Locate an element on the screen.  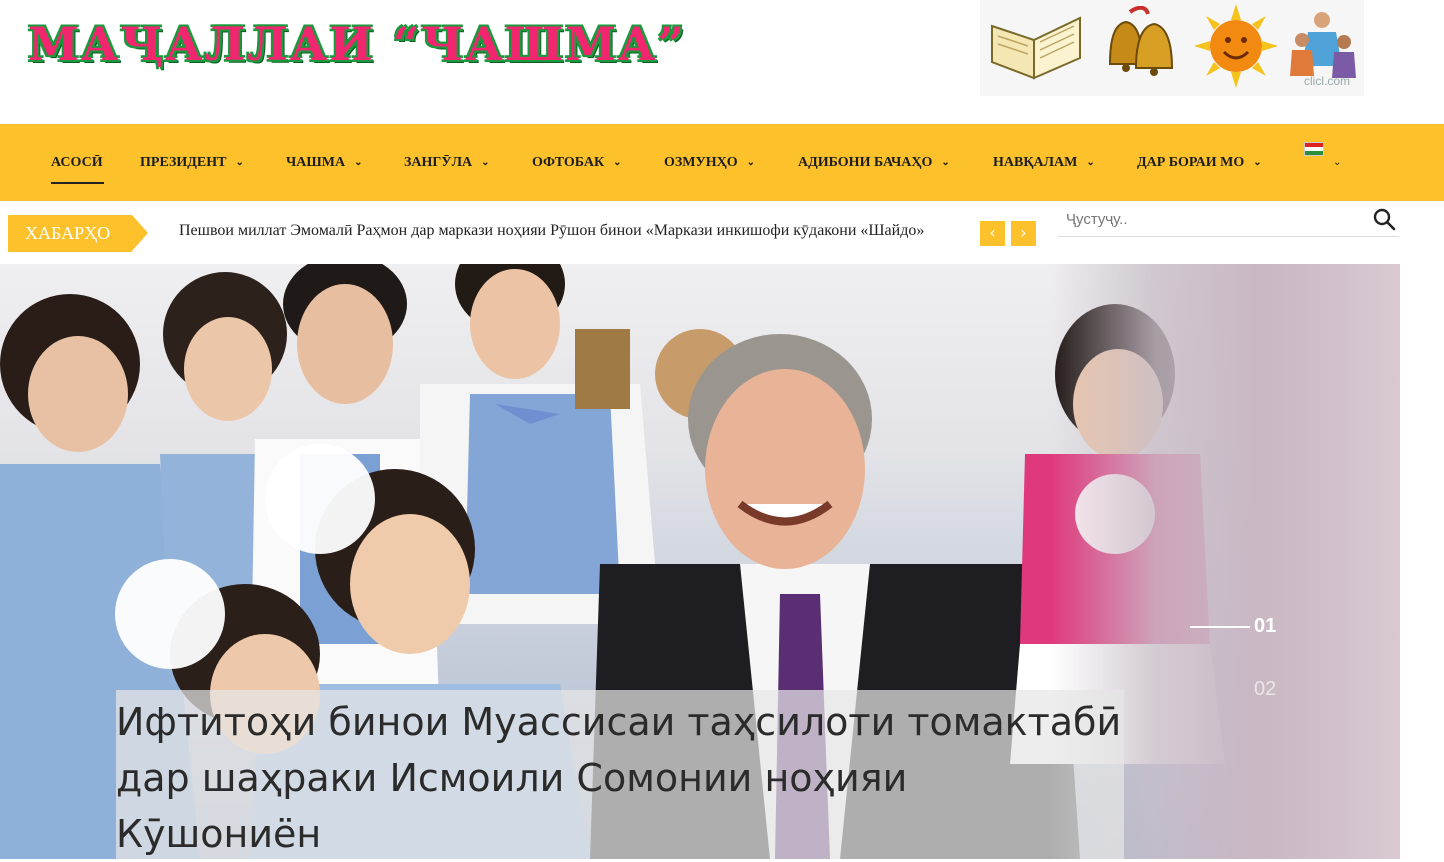
nav-item-label: ЧАШМА is located at coordinates (316, 162).